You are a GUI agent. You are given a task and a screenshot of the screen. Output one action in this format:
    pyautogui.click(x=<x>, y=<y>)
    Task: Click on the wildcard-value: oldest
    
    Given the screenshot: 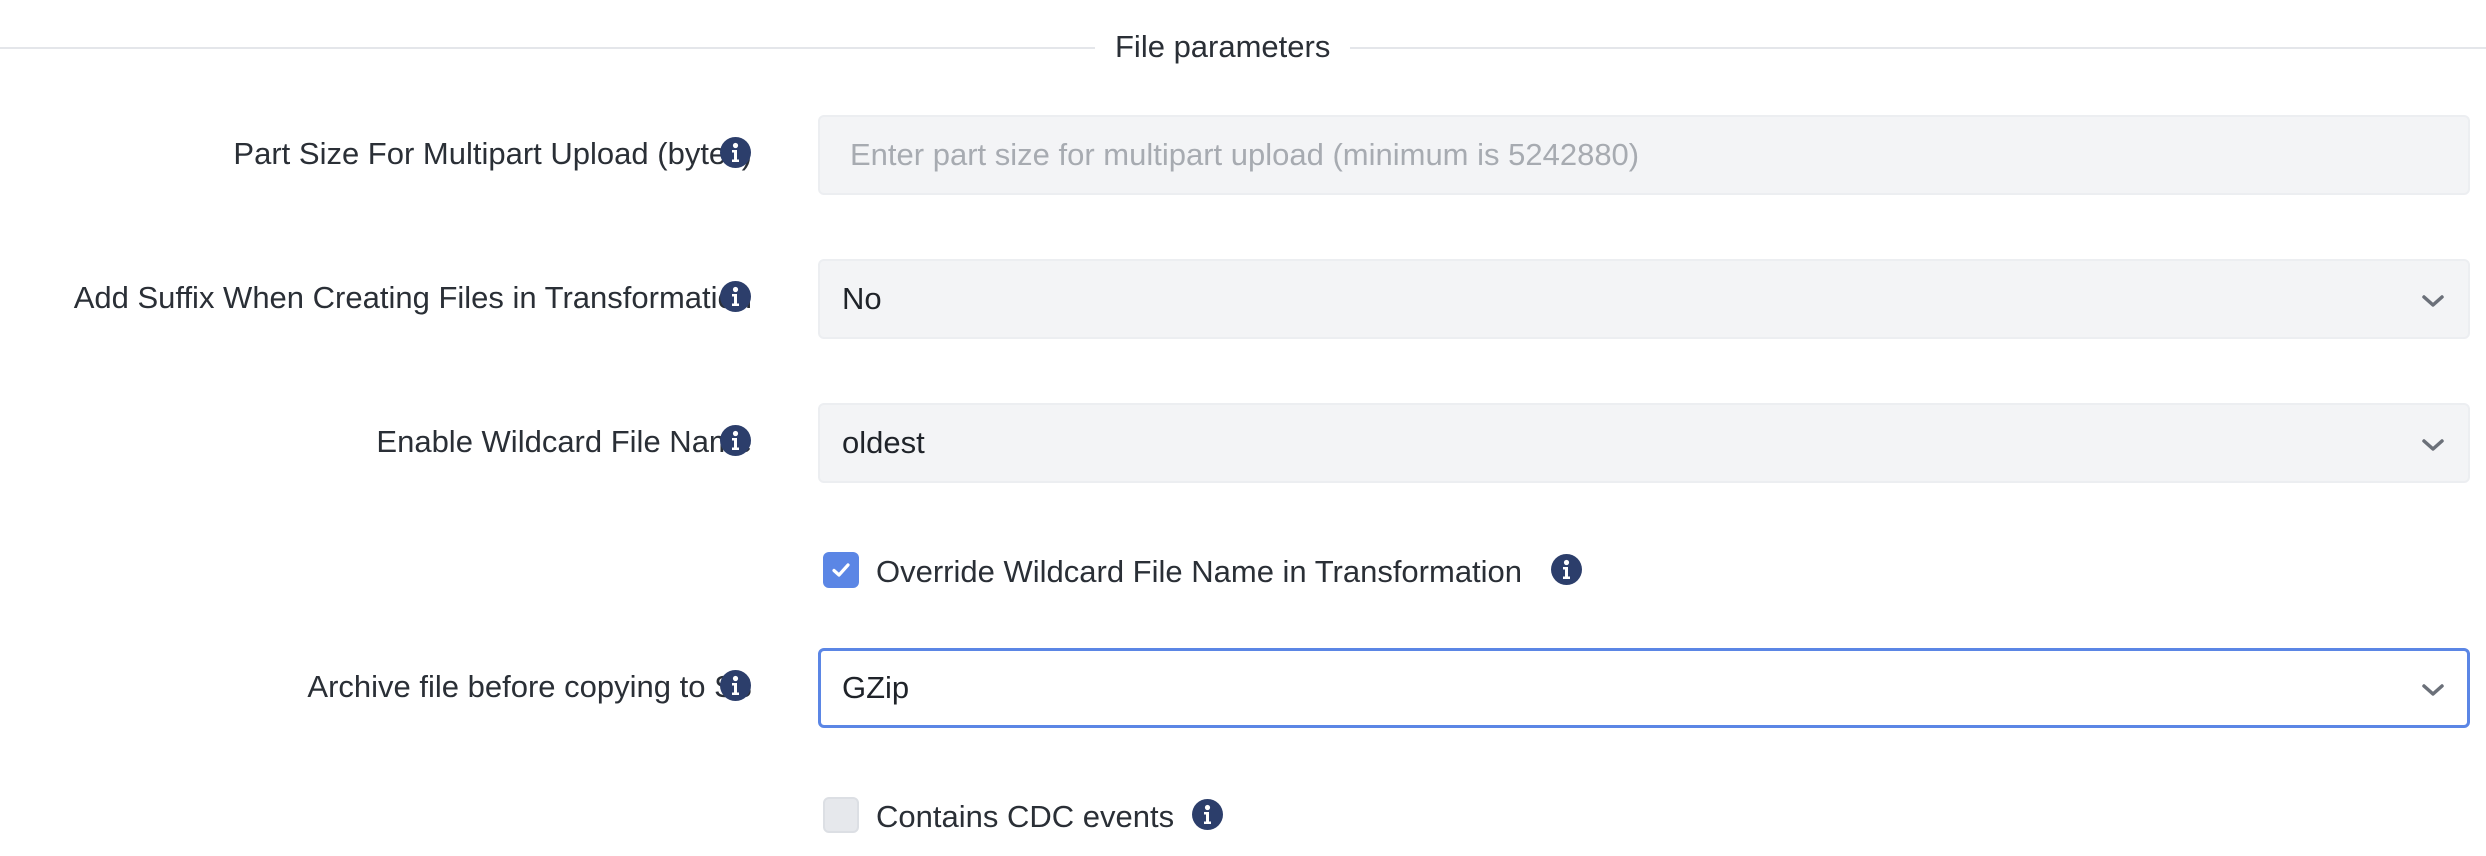 What is the action you would take?
    pyautogui.click(x=883, y=442)
    